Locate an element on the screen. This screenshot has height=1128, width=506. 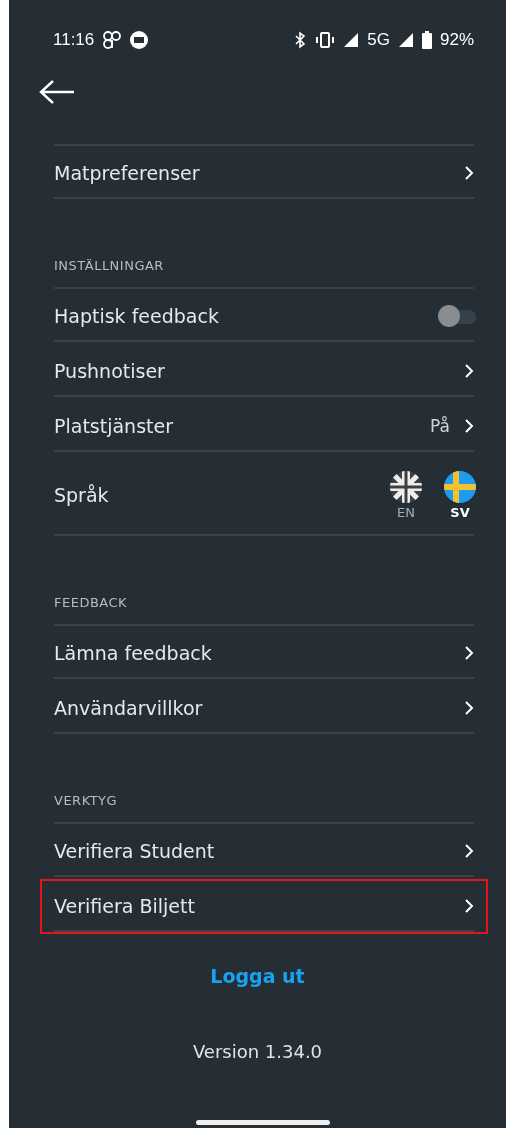
row-label: Språk is located at coordinates (82, 495).